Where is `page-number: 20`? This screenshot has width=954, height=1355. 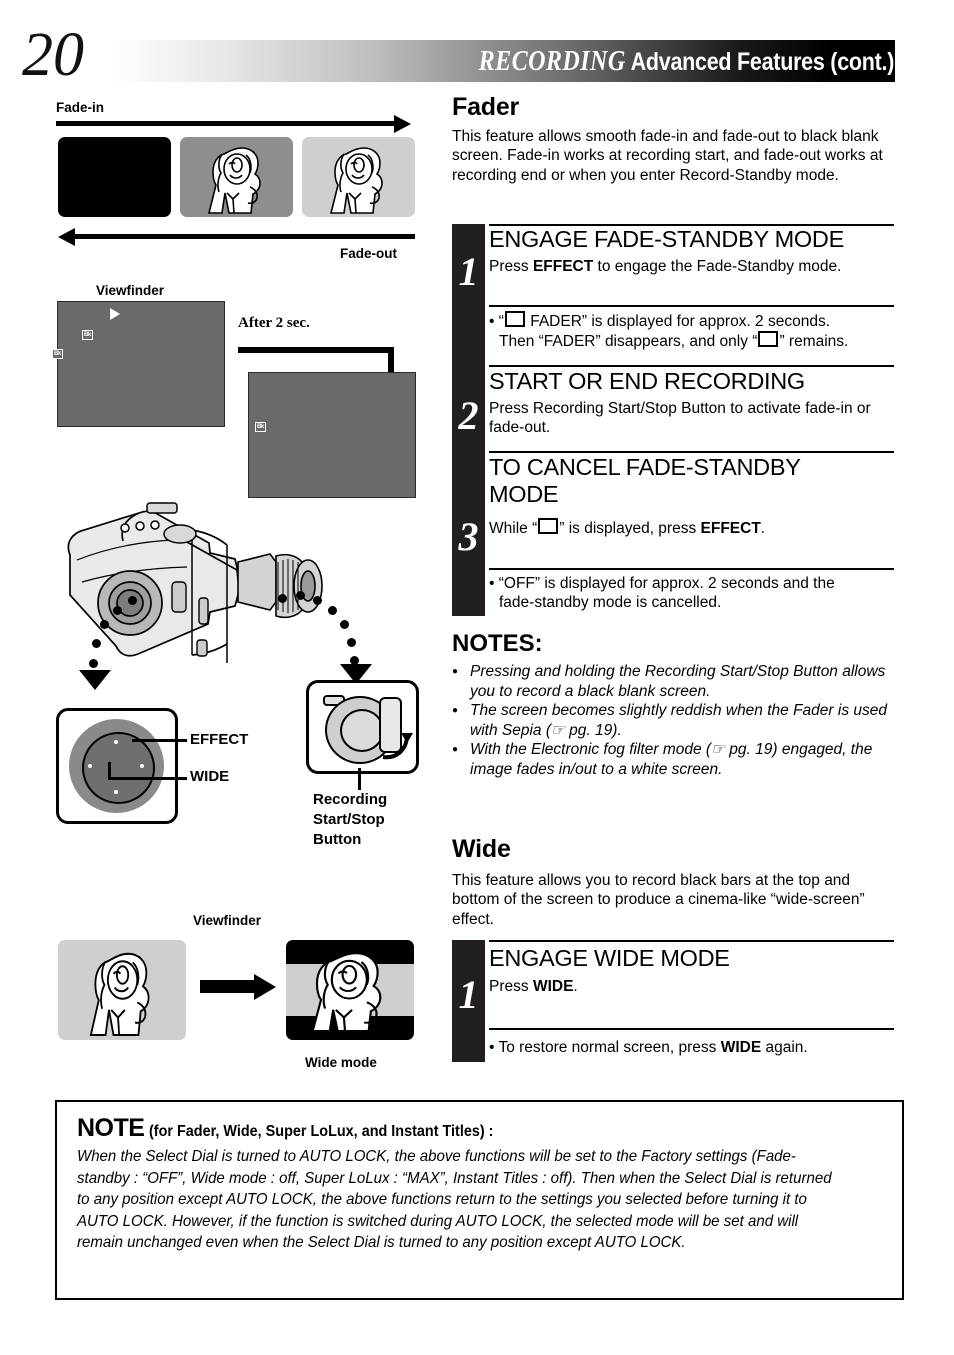
page-number: 20 is located at coordinates (53, 55).